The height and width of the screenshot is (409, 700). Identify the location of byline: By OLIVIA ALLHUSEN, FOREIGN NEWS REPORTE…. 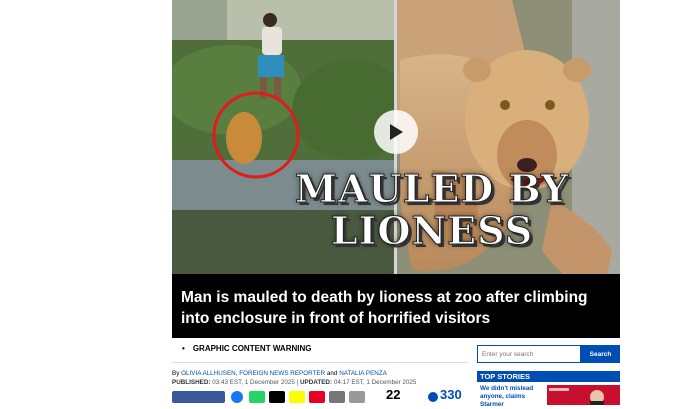
(320, 378).